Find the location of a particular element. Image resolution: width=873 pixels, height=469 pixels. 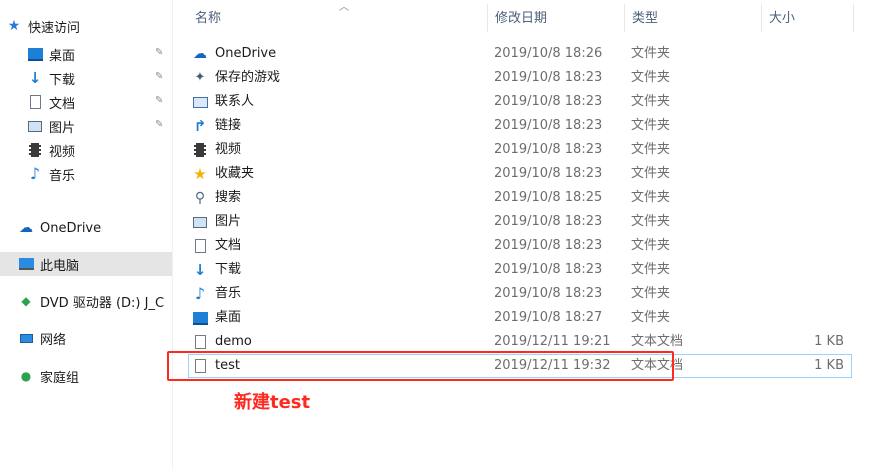

file-row-saved-games: ✦ 保存的游戏 2019/10/8 18:23 文件夹 is located at coordinates (520, 78).